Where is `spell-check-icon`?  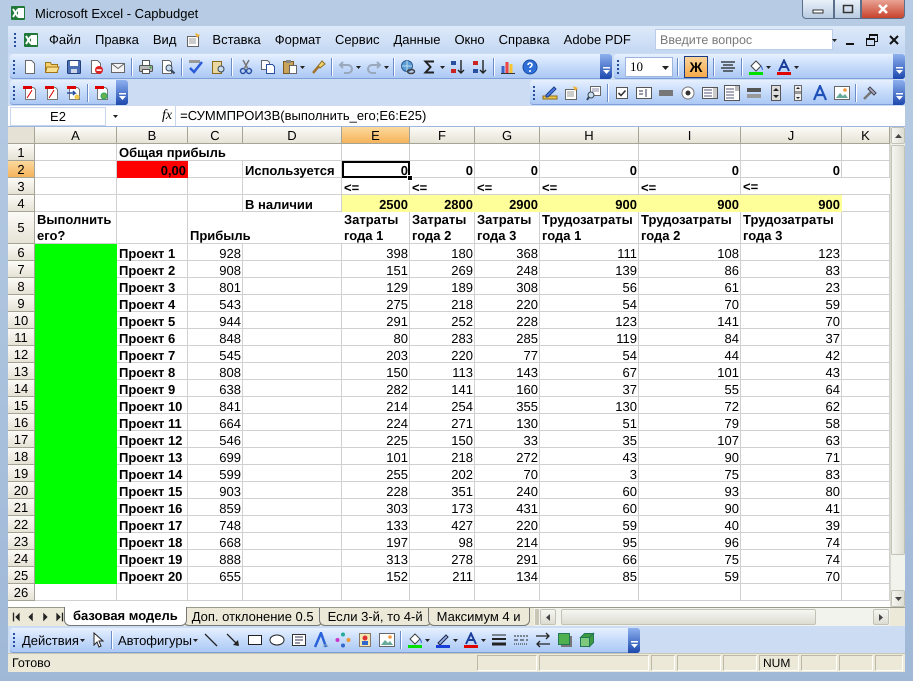
spell-check-icon is located at coordinates (196, 66).